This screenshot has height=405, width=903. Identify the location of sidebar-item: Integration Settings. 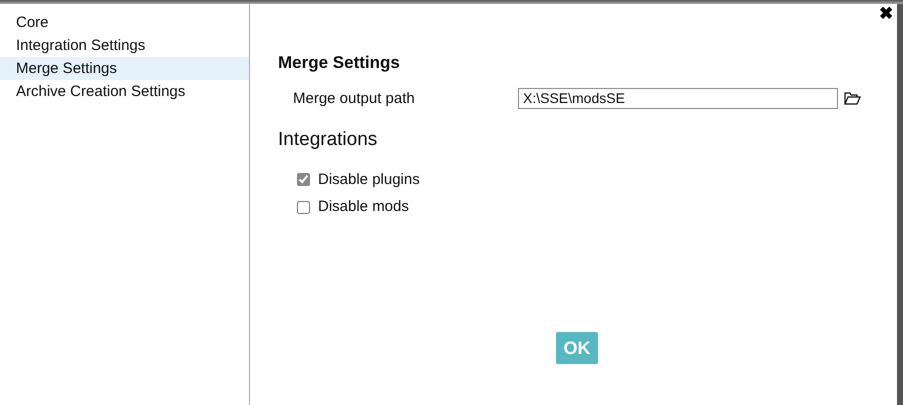
(124, 45).